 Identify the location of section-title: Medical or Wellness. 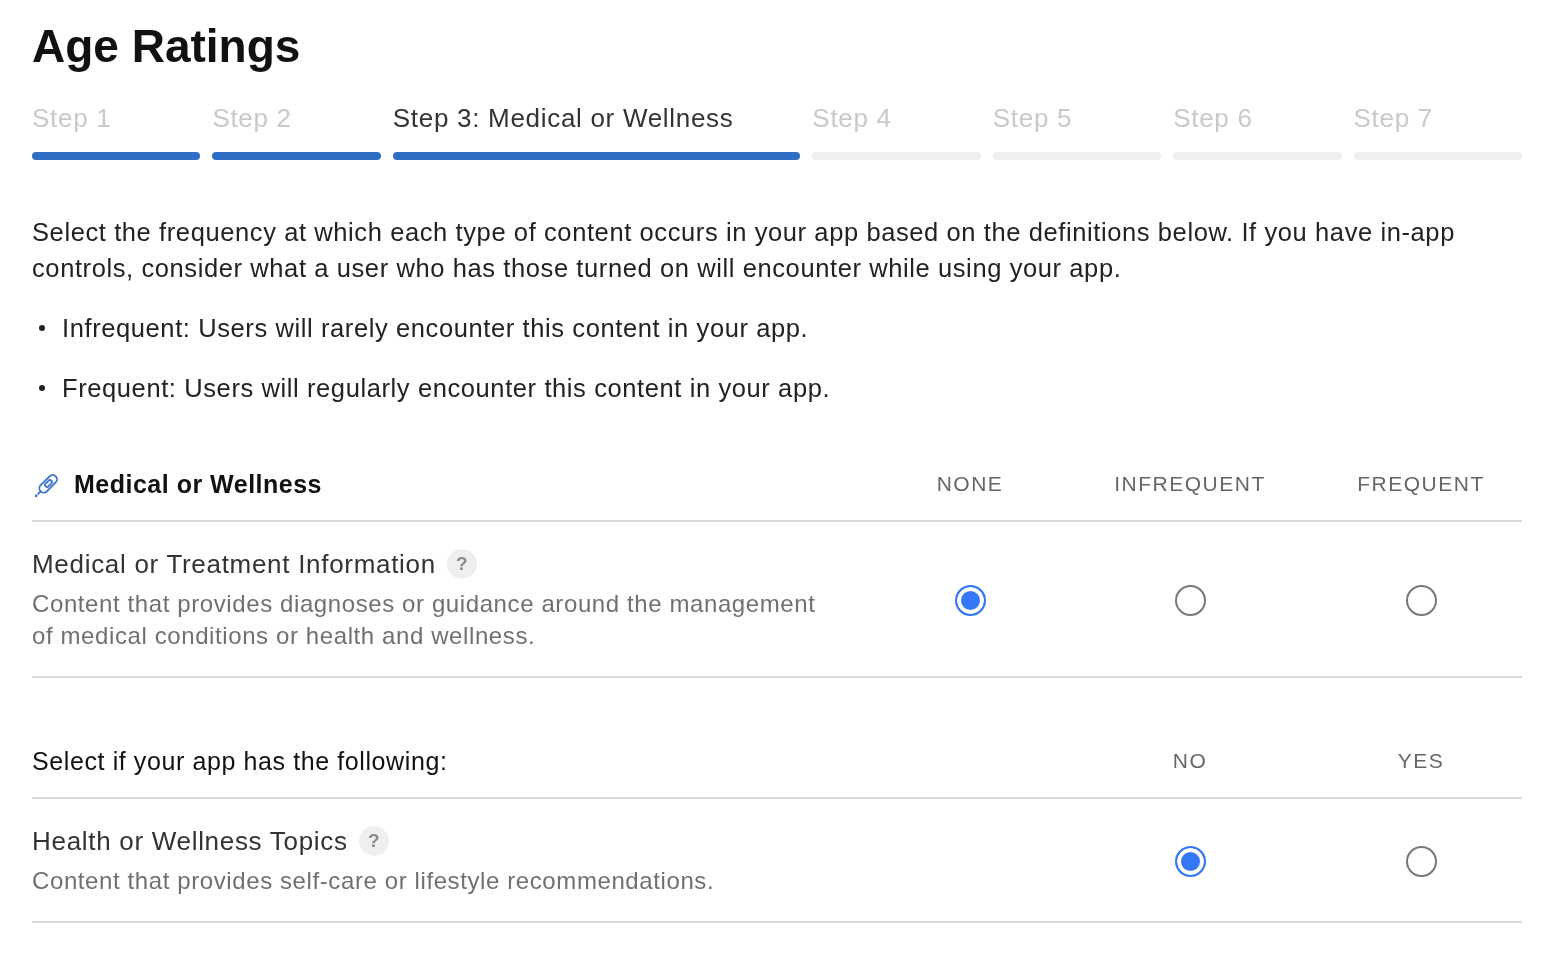
(198, 484).